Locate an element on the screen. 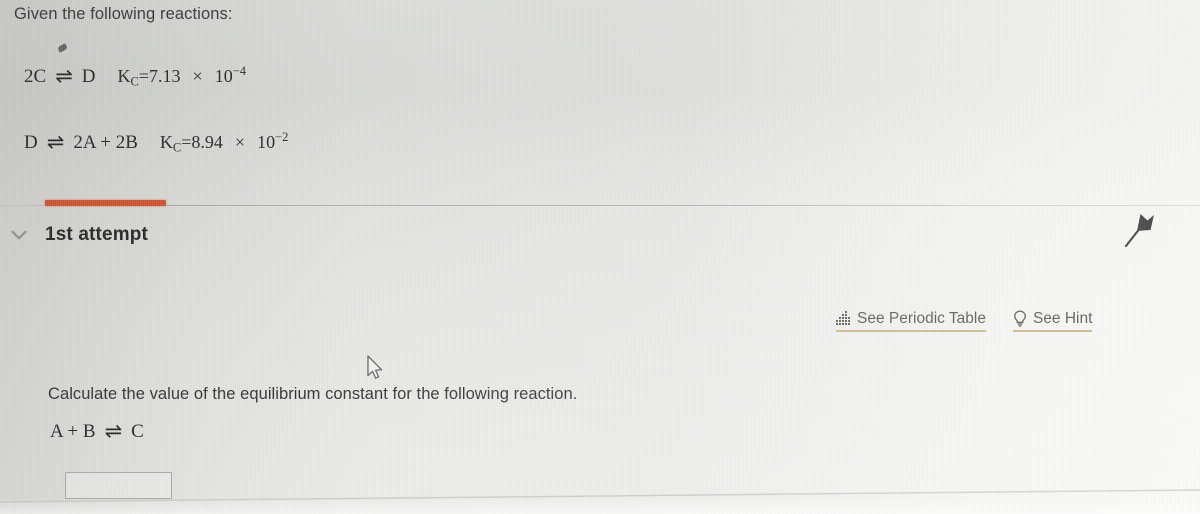 This screenshot has height=514, width=1200. reaction-2-reactants: D is located at coordinates (31, 142).